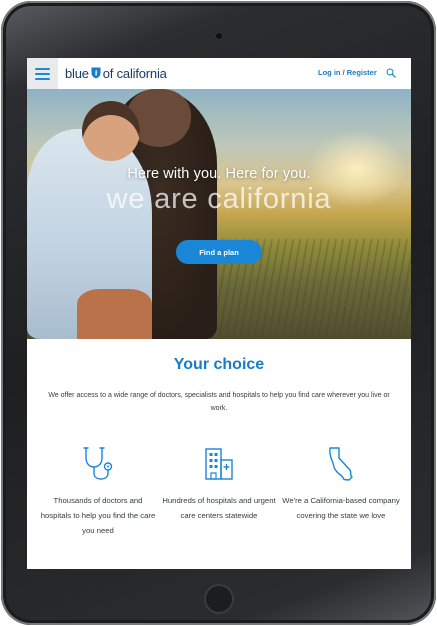 Image resolution: width=437 pixels, height=626 pixels. Describe the element at coordinates (42, 73) in the screenshot. I see `hamburger-icon` at that location.